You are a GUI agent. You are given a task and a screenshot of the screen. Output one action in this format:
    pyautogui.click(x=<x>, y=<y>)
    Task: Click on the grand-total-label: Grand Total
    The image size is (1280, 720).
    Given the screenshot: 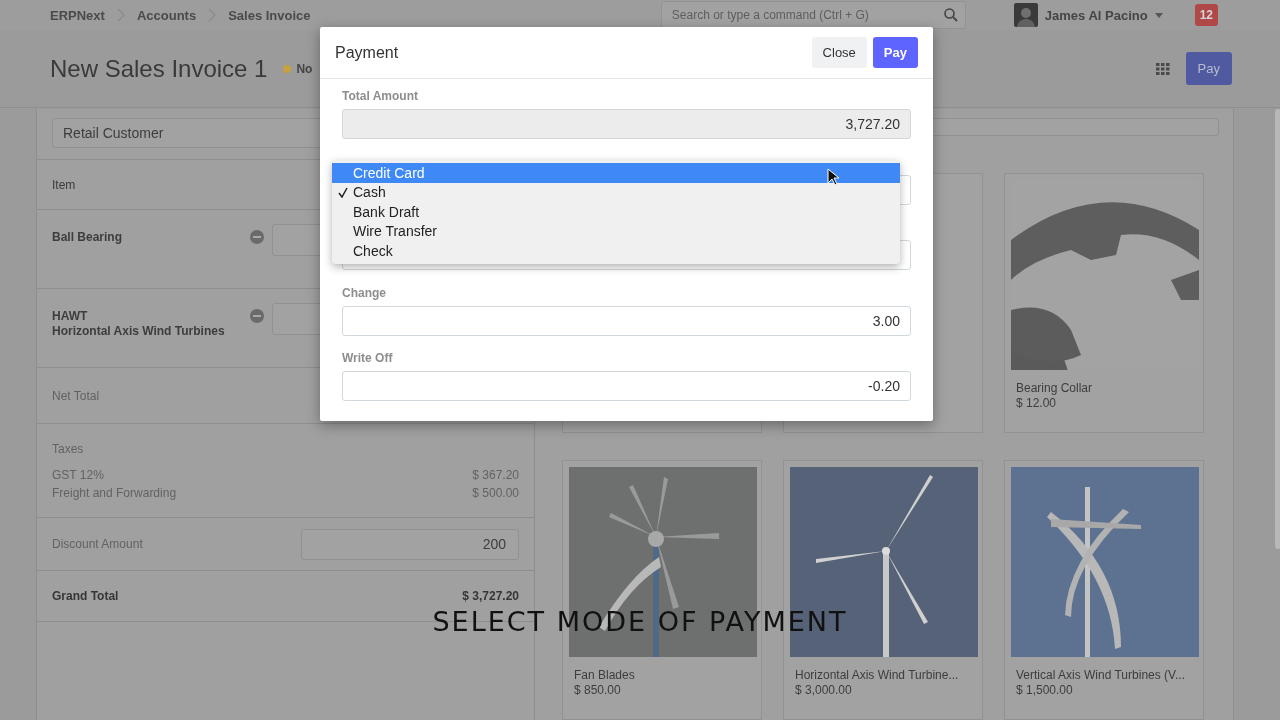 What is the action you would take?
    pyautogui.click(x=85, y=596)
    